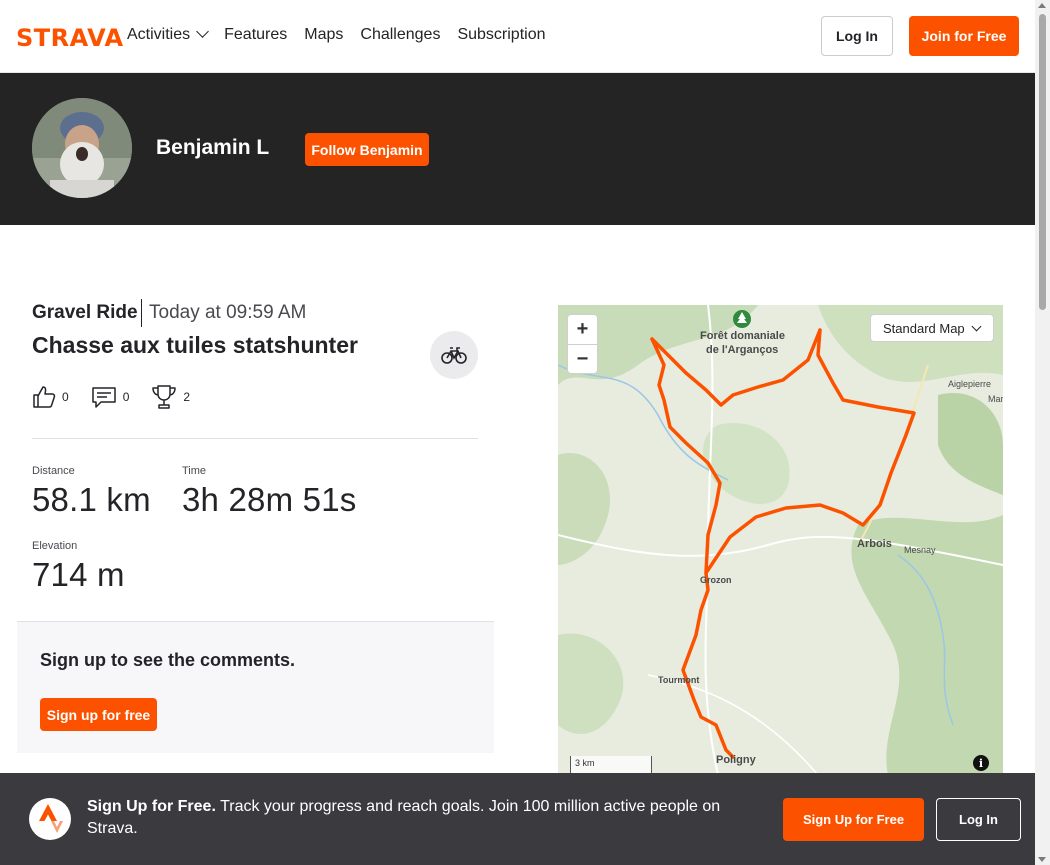 Image resolution: width=1050 pixels, height=865 pixels. I want to click on login-button: Log In, so click(857, 36).